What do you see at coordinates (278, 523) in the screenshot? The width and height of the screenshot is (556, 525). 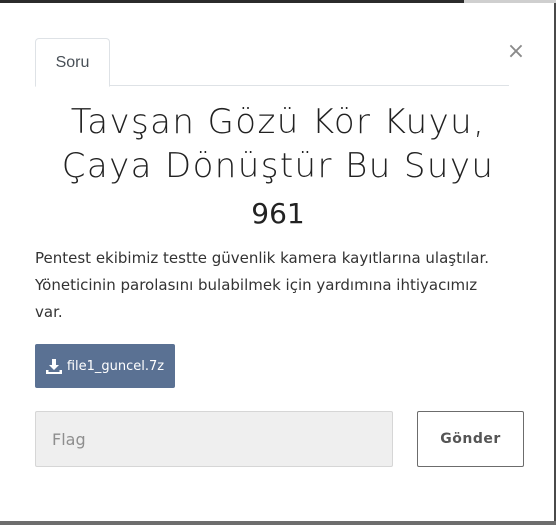 I see `backdrop-bottom-bar` at bounding box center [278, 523].